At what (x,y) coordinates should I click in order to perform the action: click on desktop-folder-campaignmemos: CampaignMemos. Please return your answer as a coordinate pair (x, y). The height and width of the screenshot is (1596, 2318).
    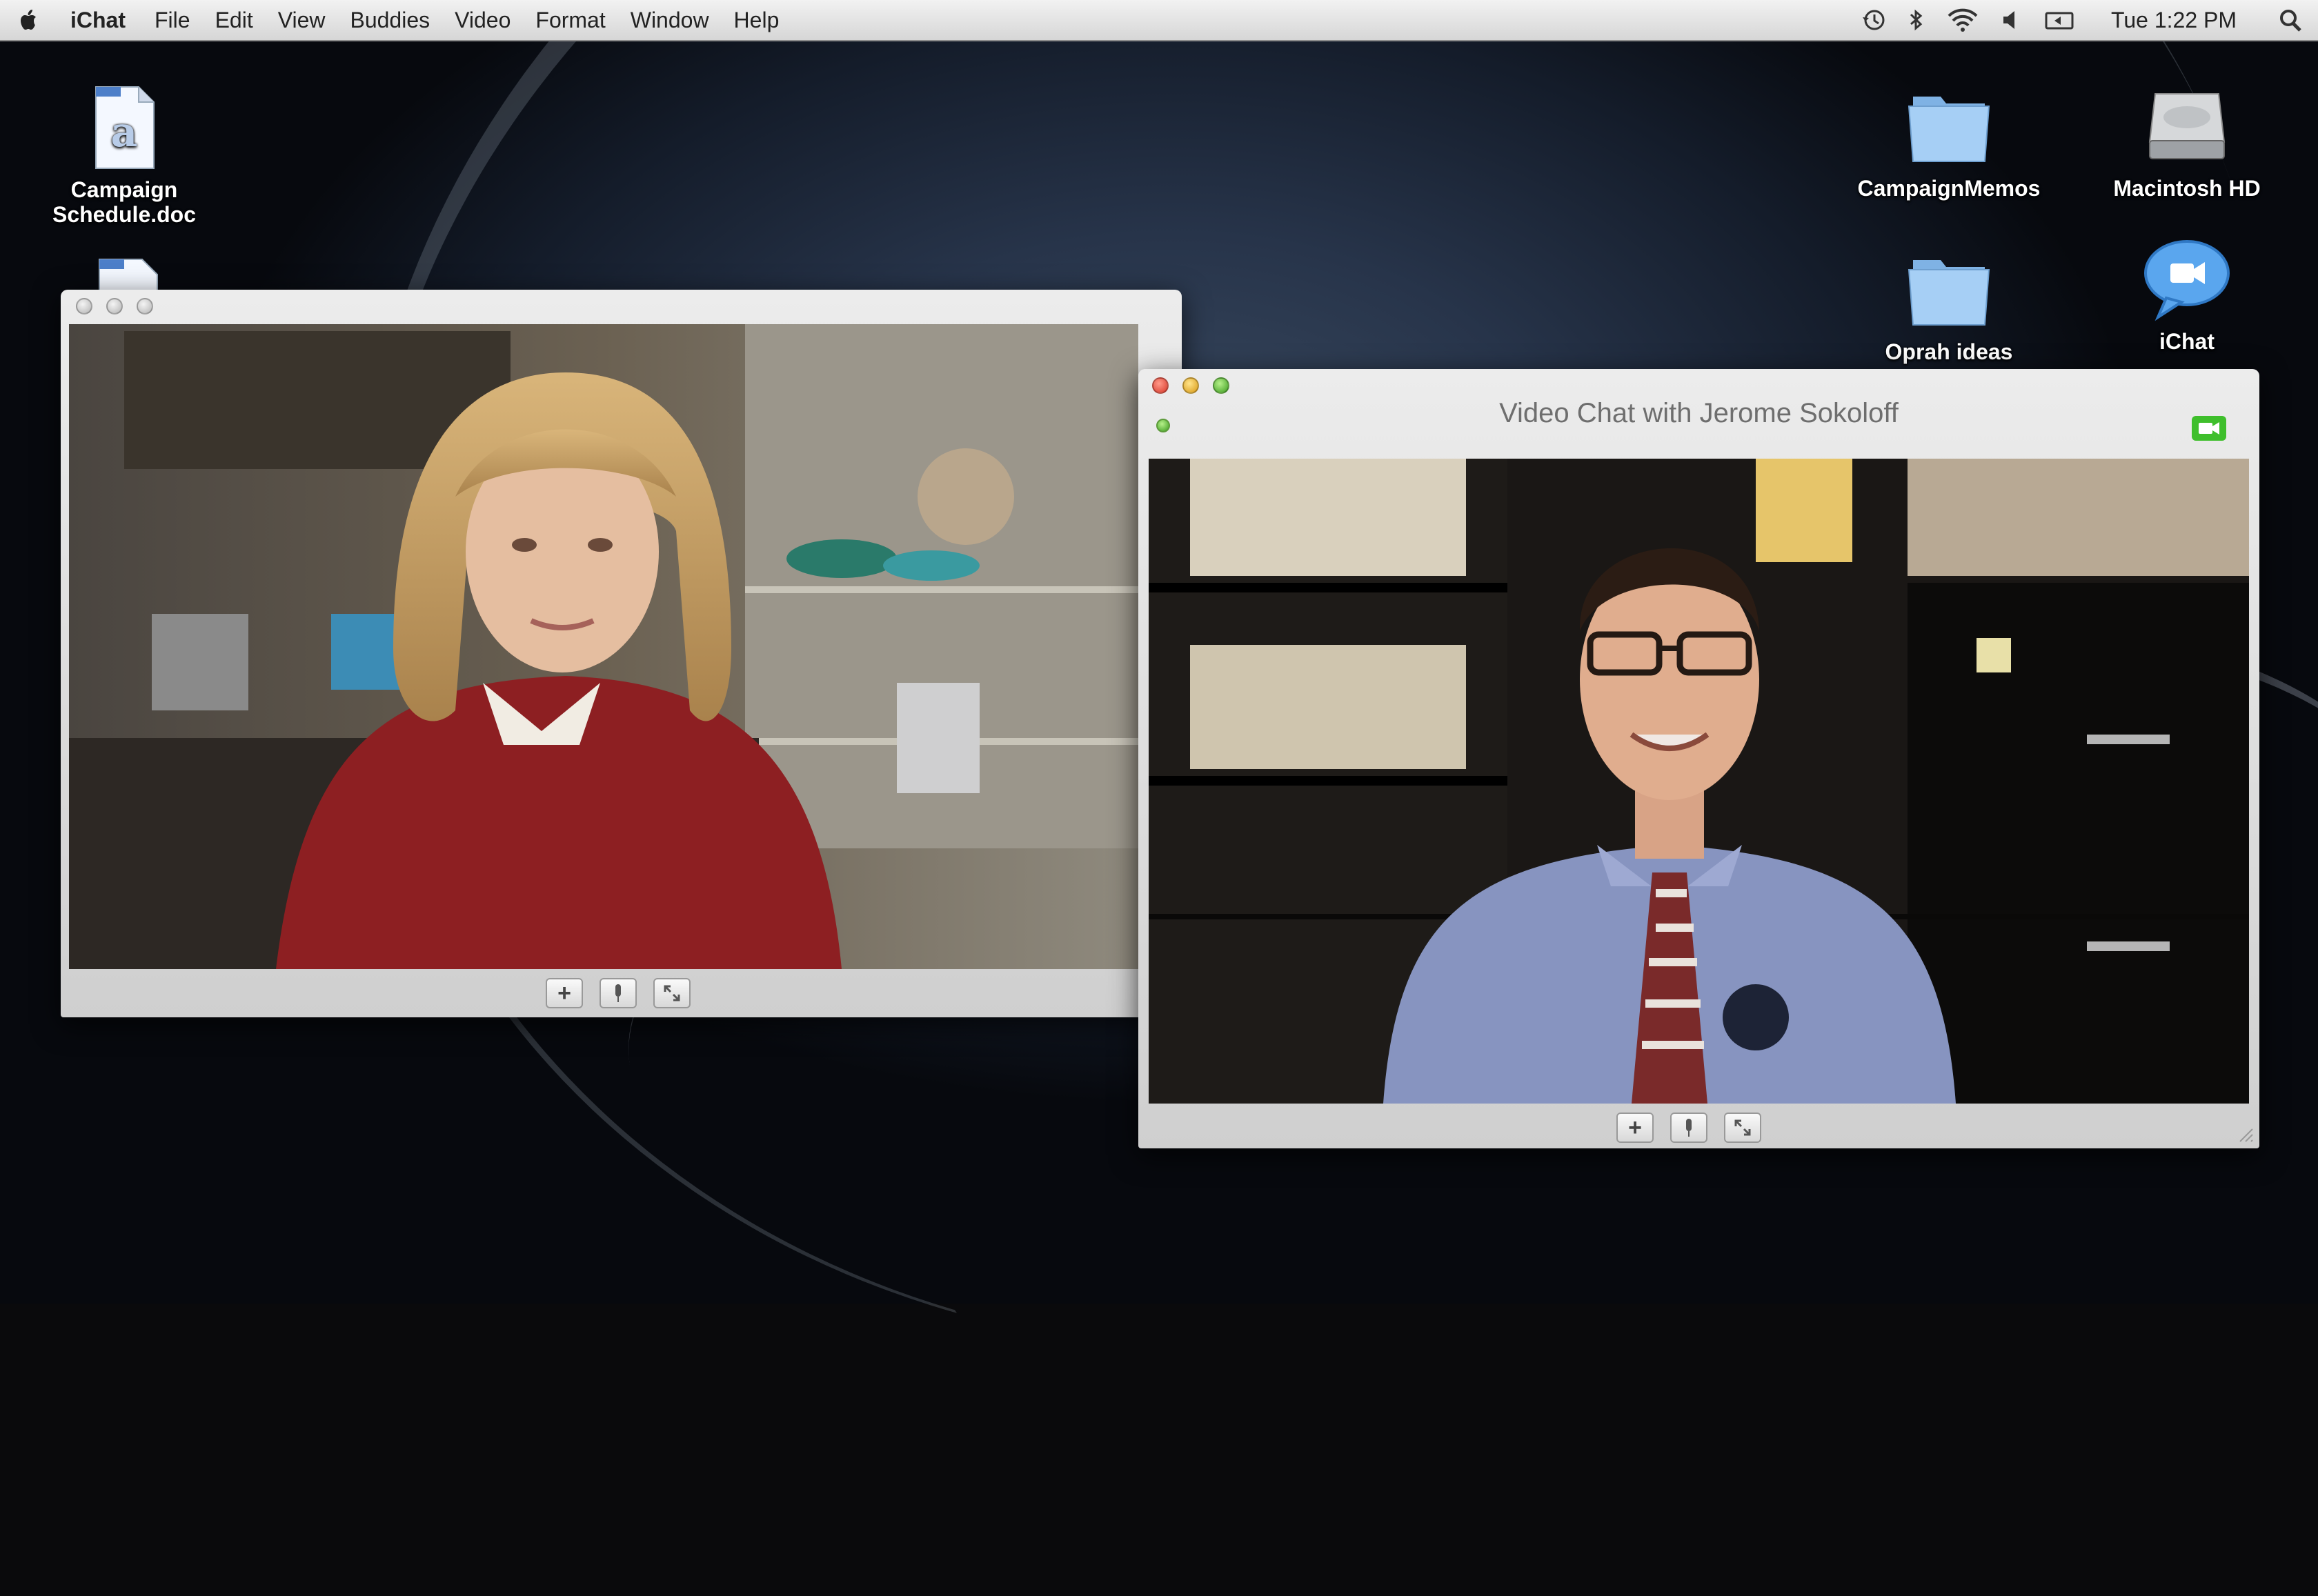
    Looking at the image, I should click on (1949, 137).